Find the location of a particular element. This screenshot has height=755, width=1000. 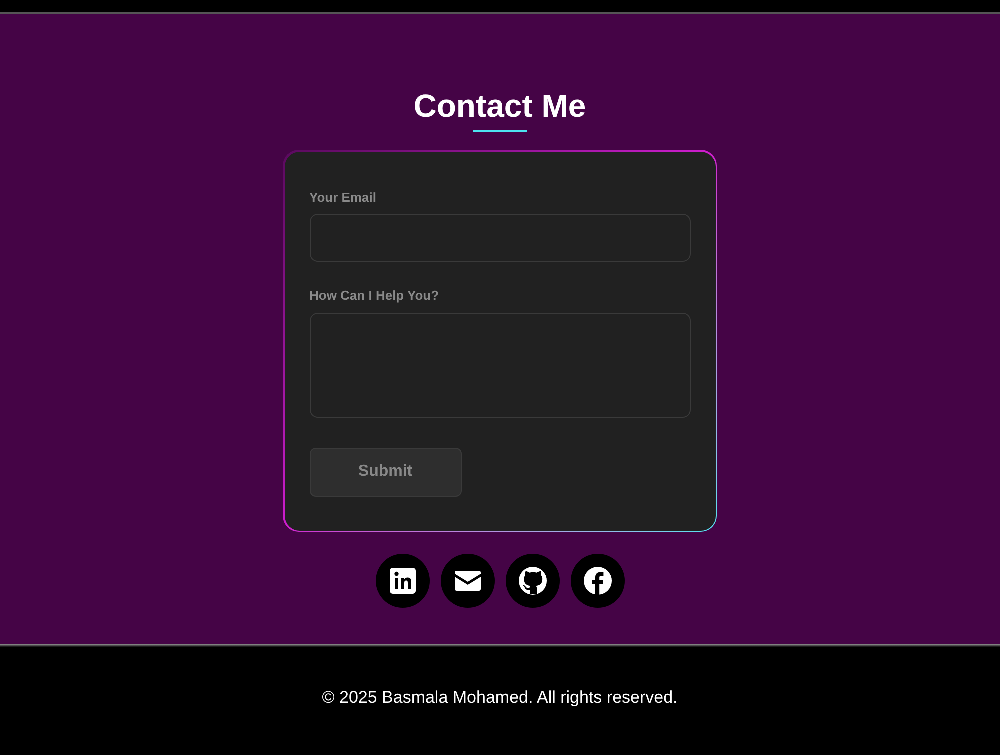

field-label: Your Email is located at coordinates (344, 197).